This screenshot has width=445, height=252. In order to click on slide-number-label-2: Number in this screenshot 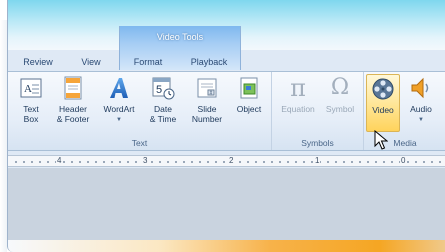, I will do `click(207, 119)`.